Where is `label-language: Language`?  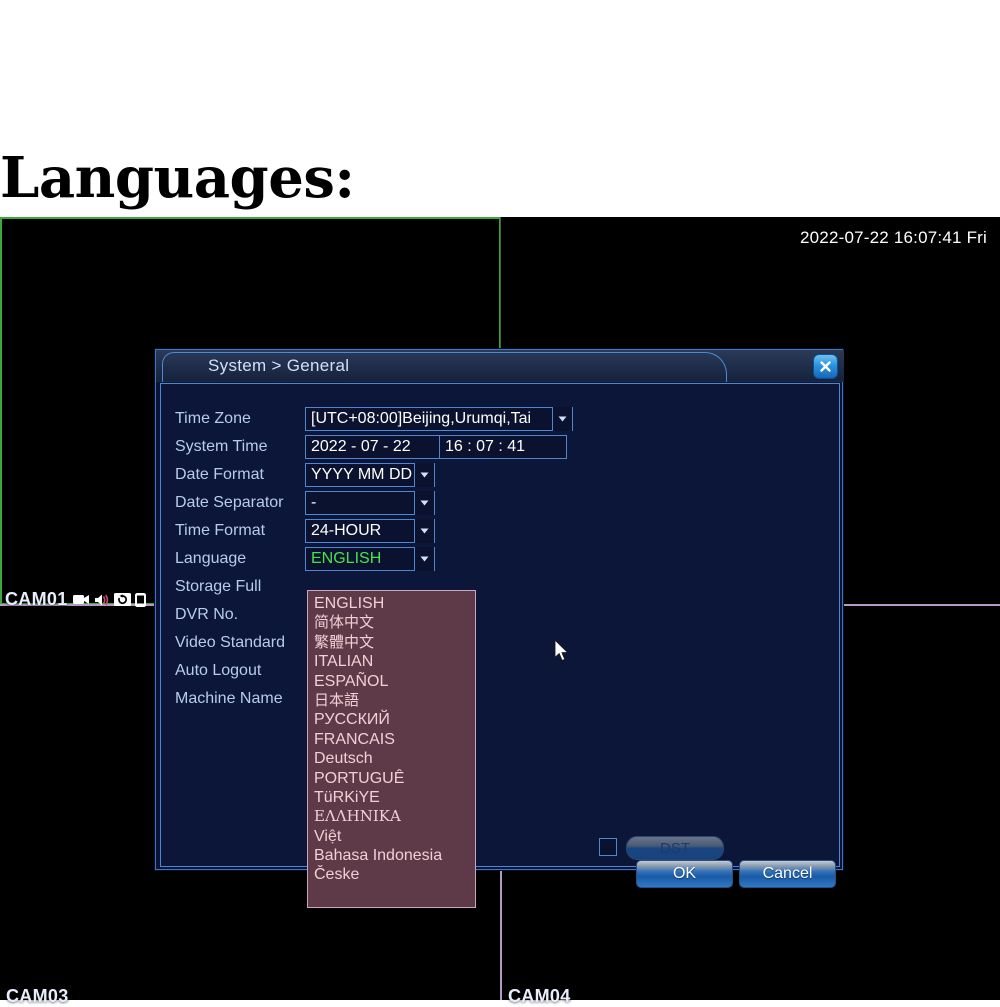
label-language: Language is located at coordinates (211, 558).